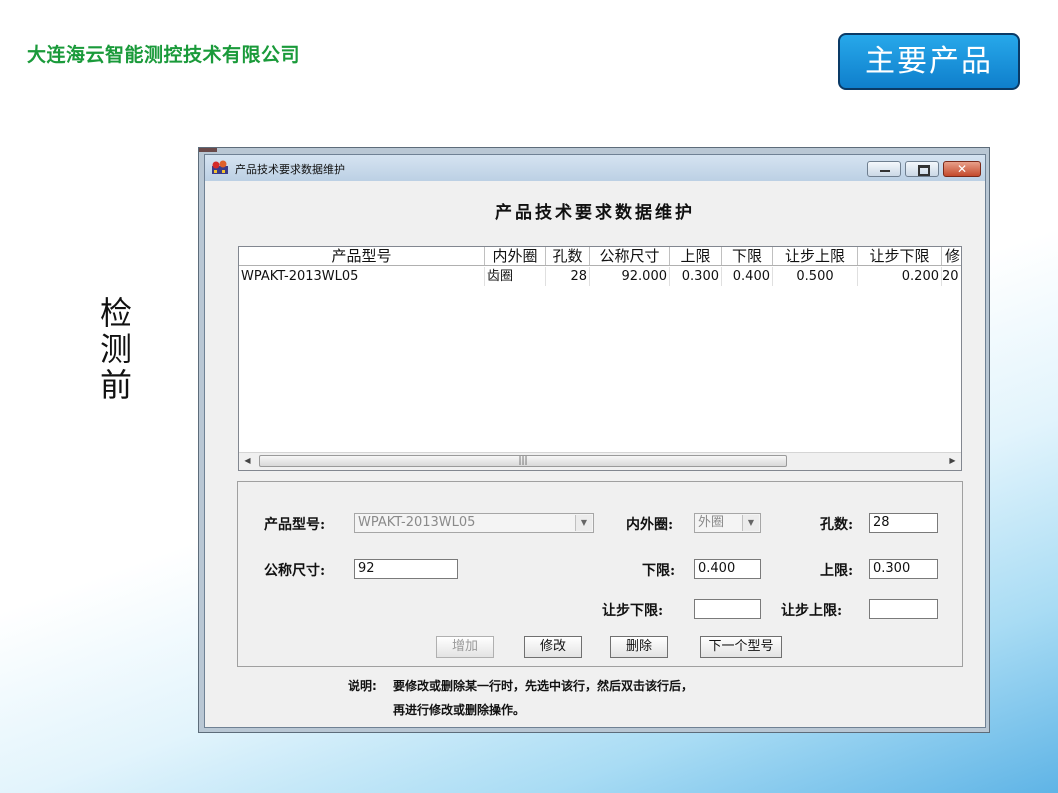 The width and height of the screenshot is (1058, 793). Describe the element at coordinates (659, 571) in the screenshot. I see `lower-label: 下限:` at that location.